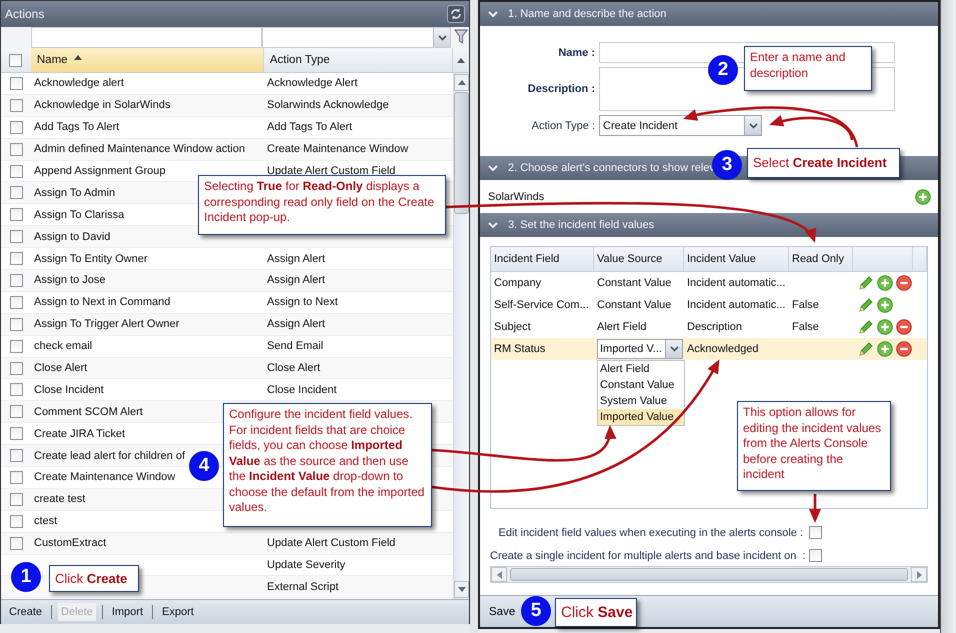 This screenshot has height=633, width=956. Describe the element at coordinates (641, 417) in the screenshot. I see `dropdown-option: Imported Value` at that location.